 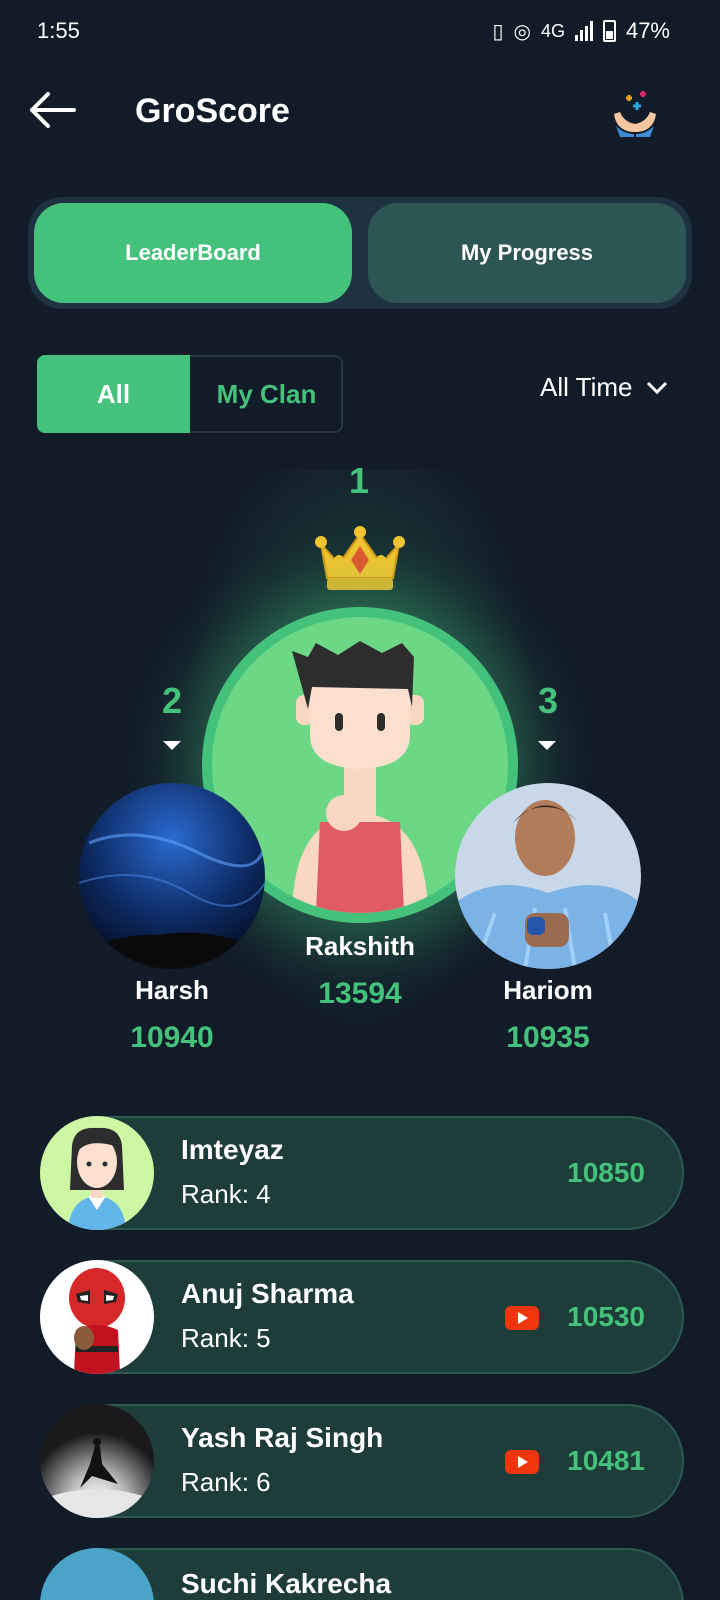 What do you see at coordinates (52, 110) in the screenshot?
I see `back-icon` at bounding box center [52, 110].